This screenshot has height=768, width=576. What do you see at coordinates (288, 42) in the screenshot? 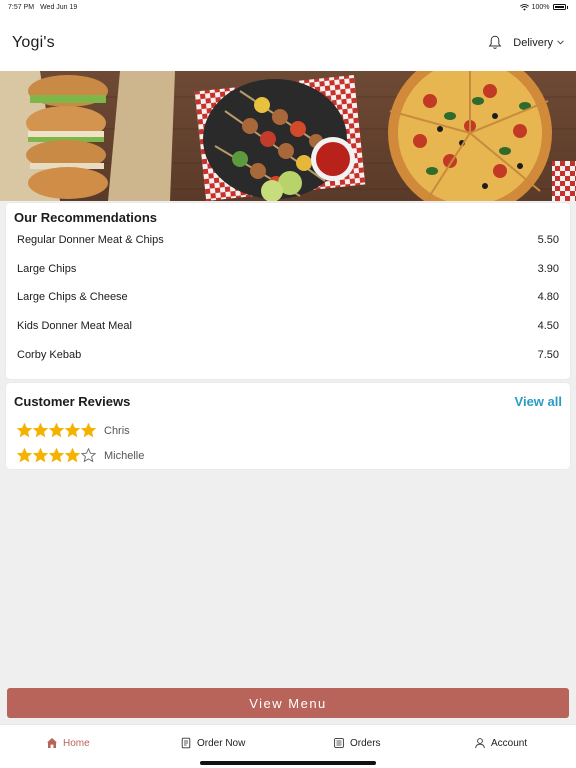
I see `app-header: Yogi's Delivery` at bounding box center [288, 42].